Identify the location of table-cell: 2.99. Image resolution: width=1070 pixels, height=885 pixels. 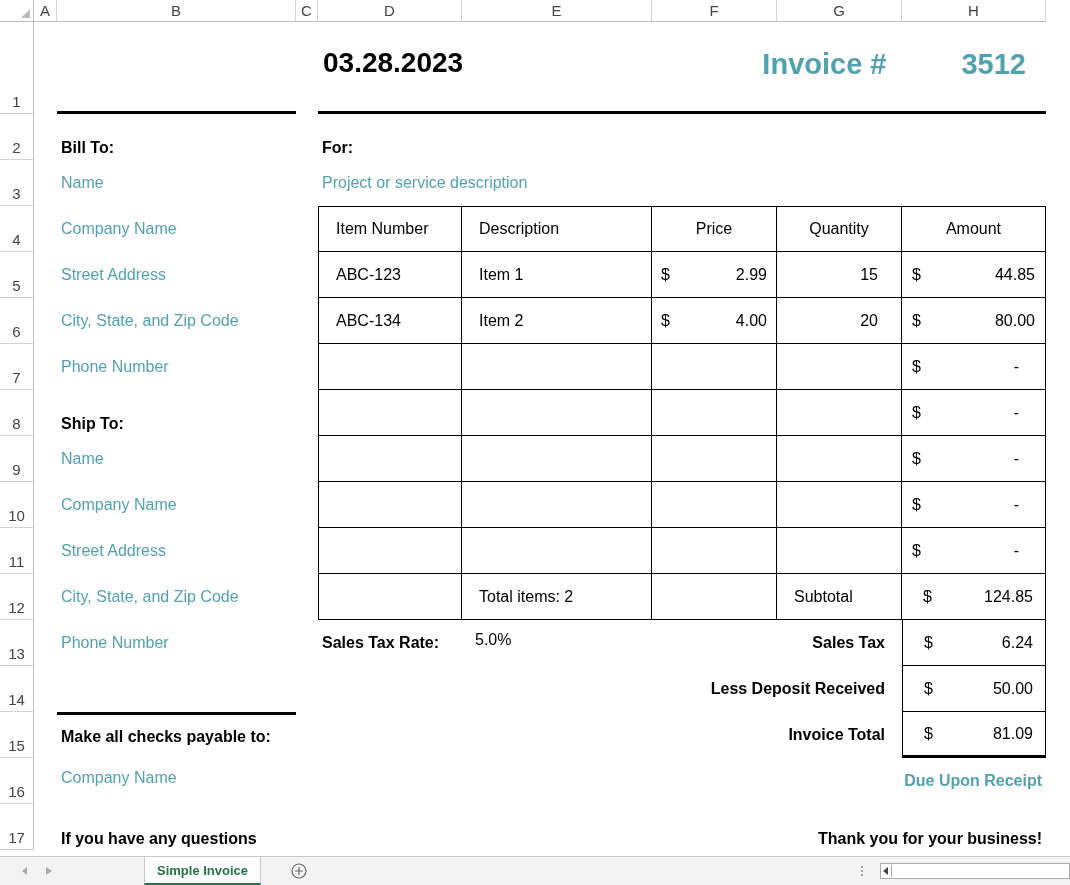
(751, 274).